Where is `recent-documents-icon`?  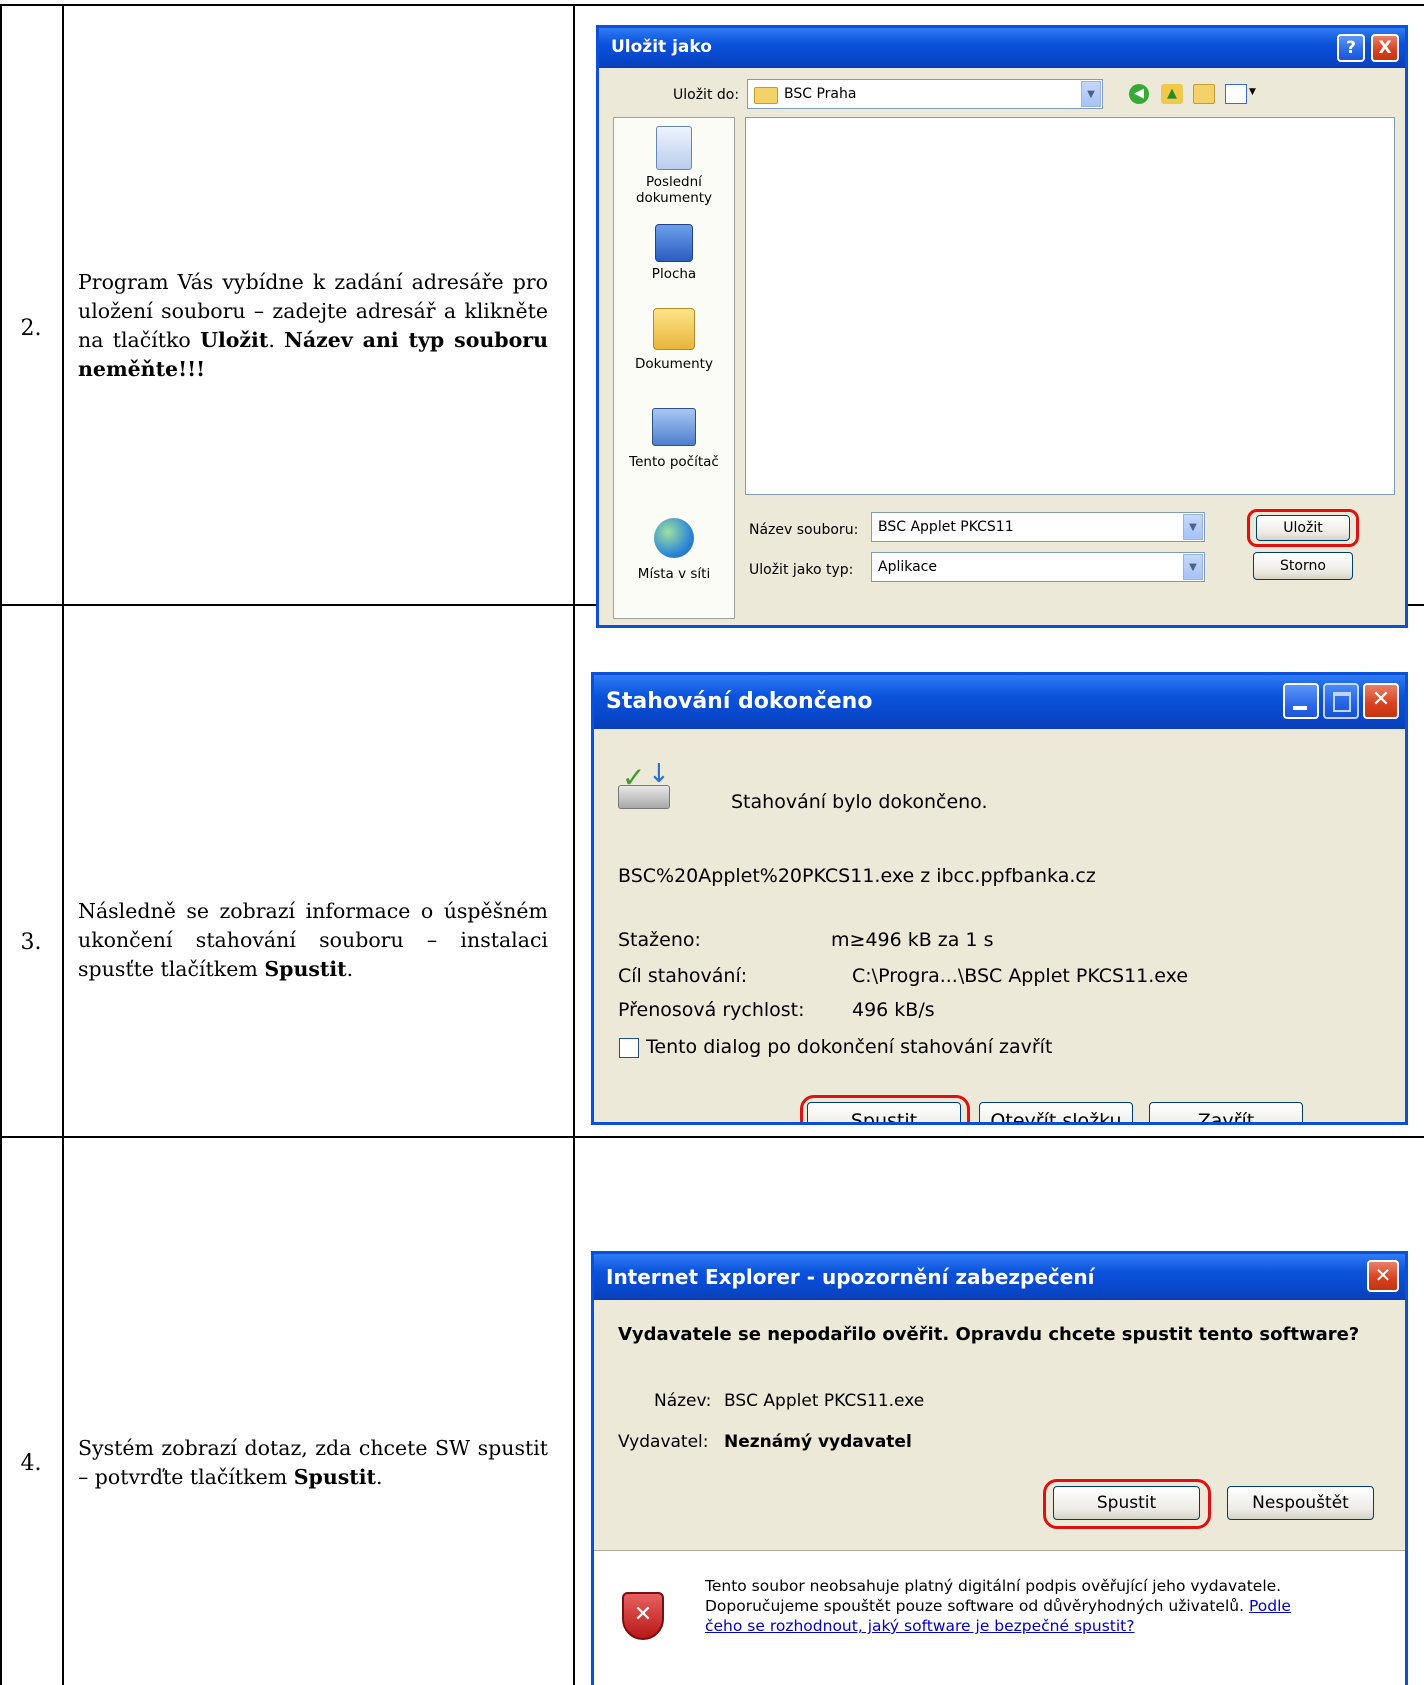
recent-documents-icon is located at coordinates (674, 148).